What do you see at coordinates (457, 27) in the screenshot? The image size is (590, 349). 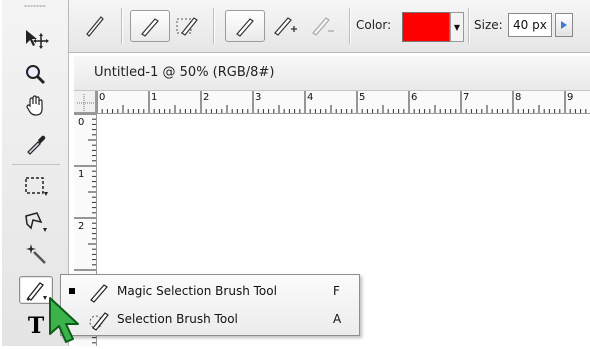 I see `color-dropdown-arrow: ▼` at bounding box center [457, 27].